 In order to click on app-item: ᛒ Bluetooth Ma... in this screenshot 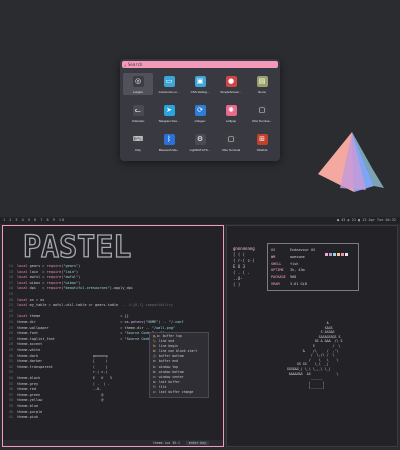, I will do `click(169, 142)`.